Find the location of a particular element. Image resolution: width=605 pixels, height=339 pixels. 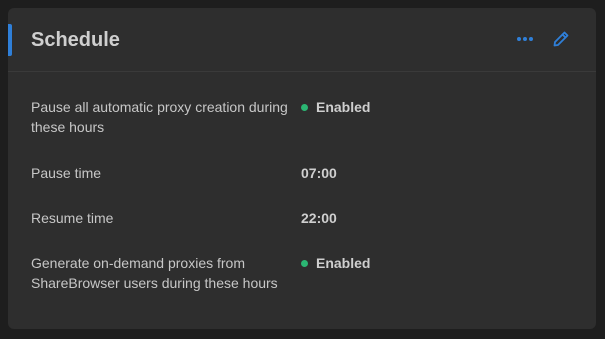

edit-pencil-icon is located at coordinates (561, 39).